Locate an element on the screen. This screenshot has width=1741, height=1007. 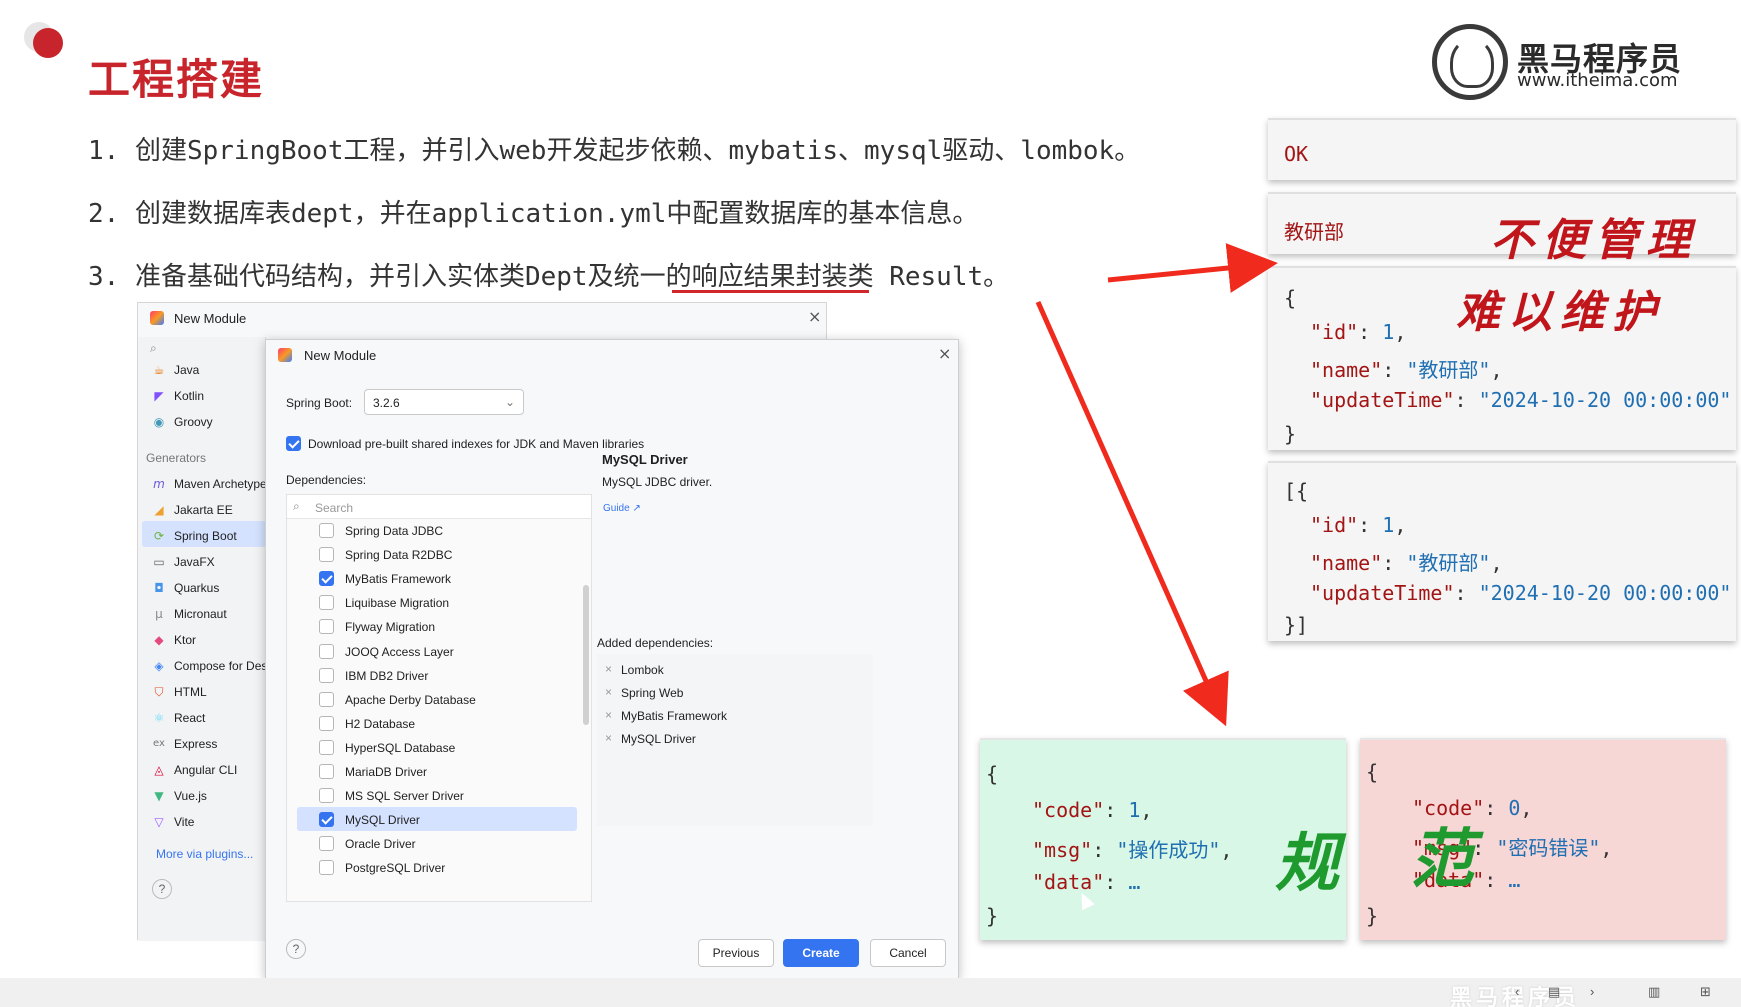
download-indexes-checkbox is located at coordinates (293, 443).